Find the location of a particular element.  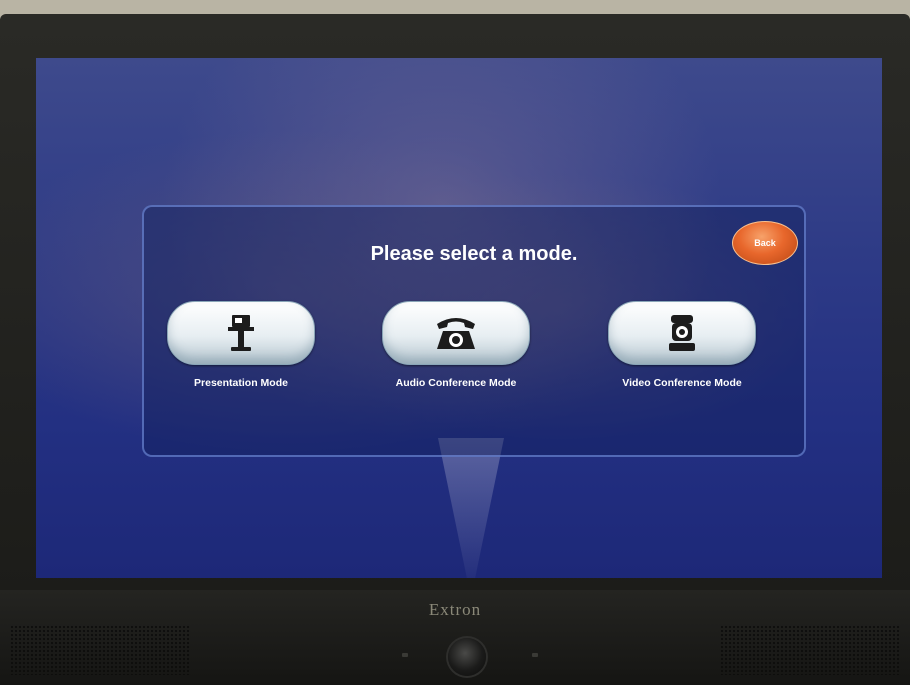

left-indicator-light is located at coordinates (405, 655).